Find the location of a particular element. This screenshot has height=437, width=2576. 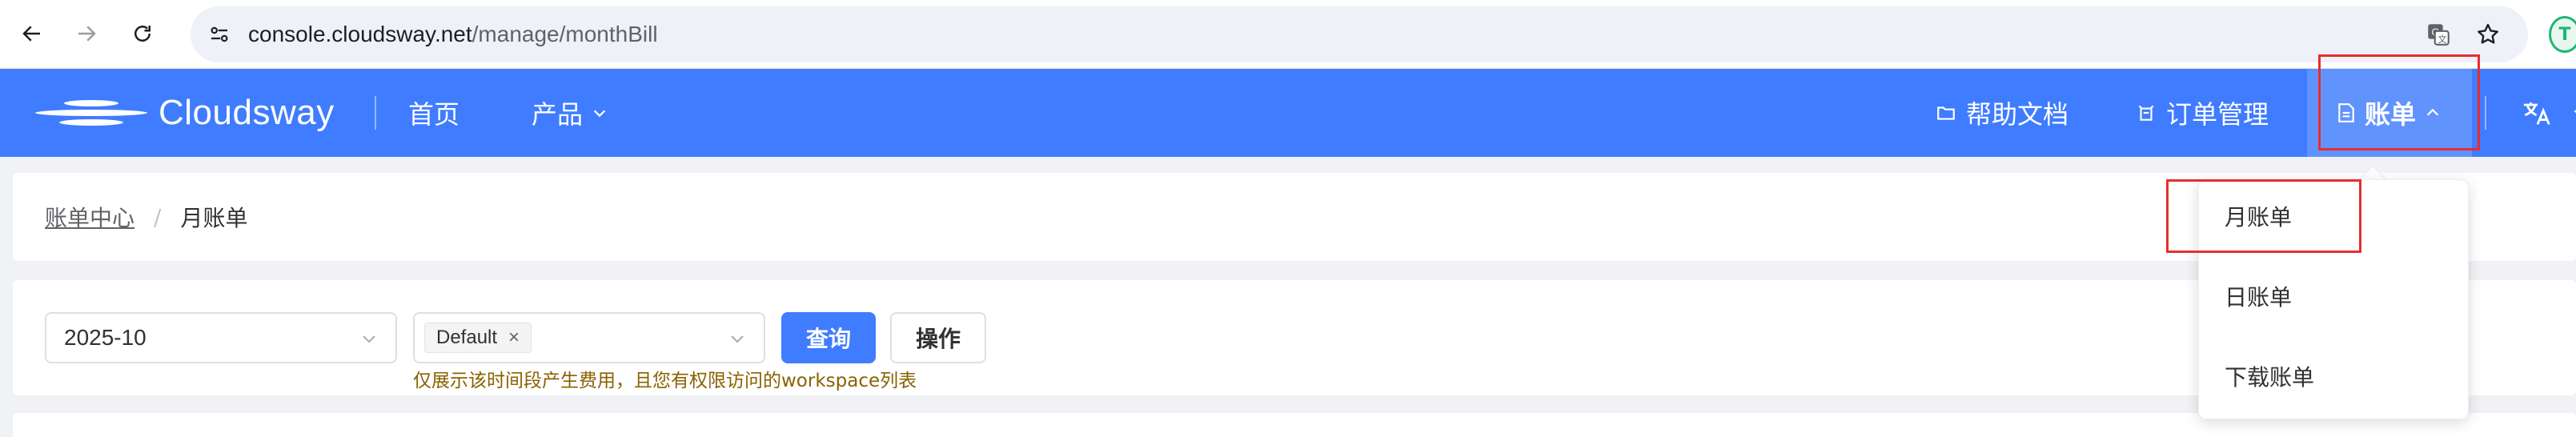

arrow-left-icon is located at coordinates (31, 34).